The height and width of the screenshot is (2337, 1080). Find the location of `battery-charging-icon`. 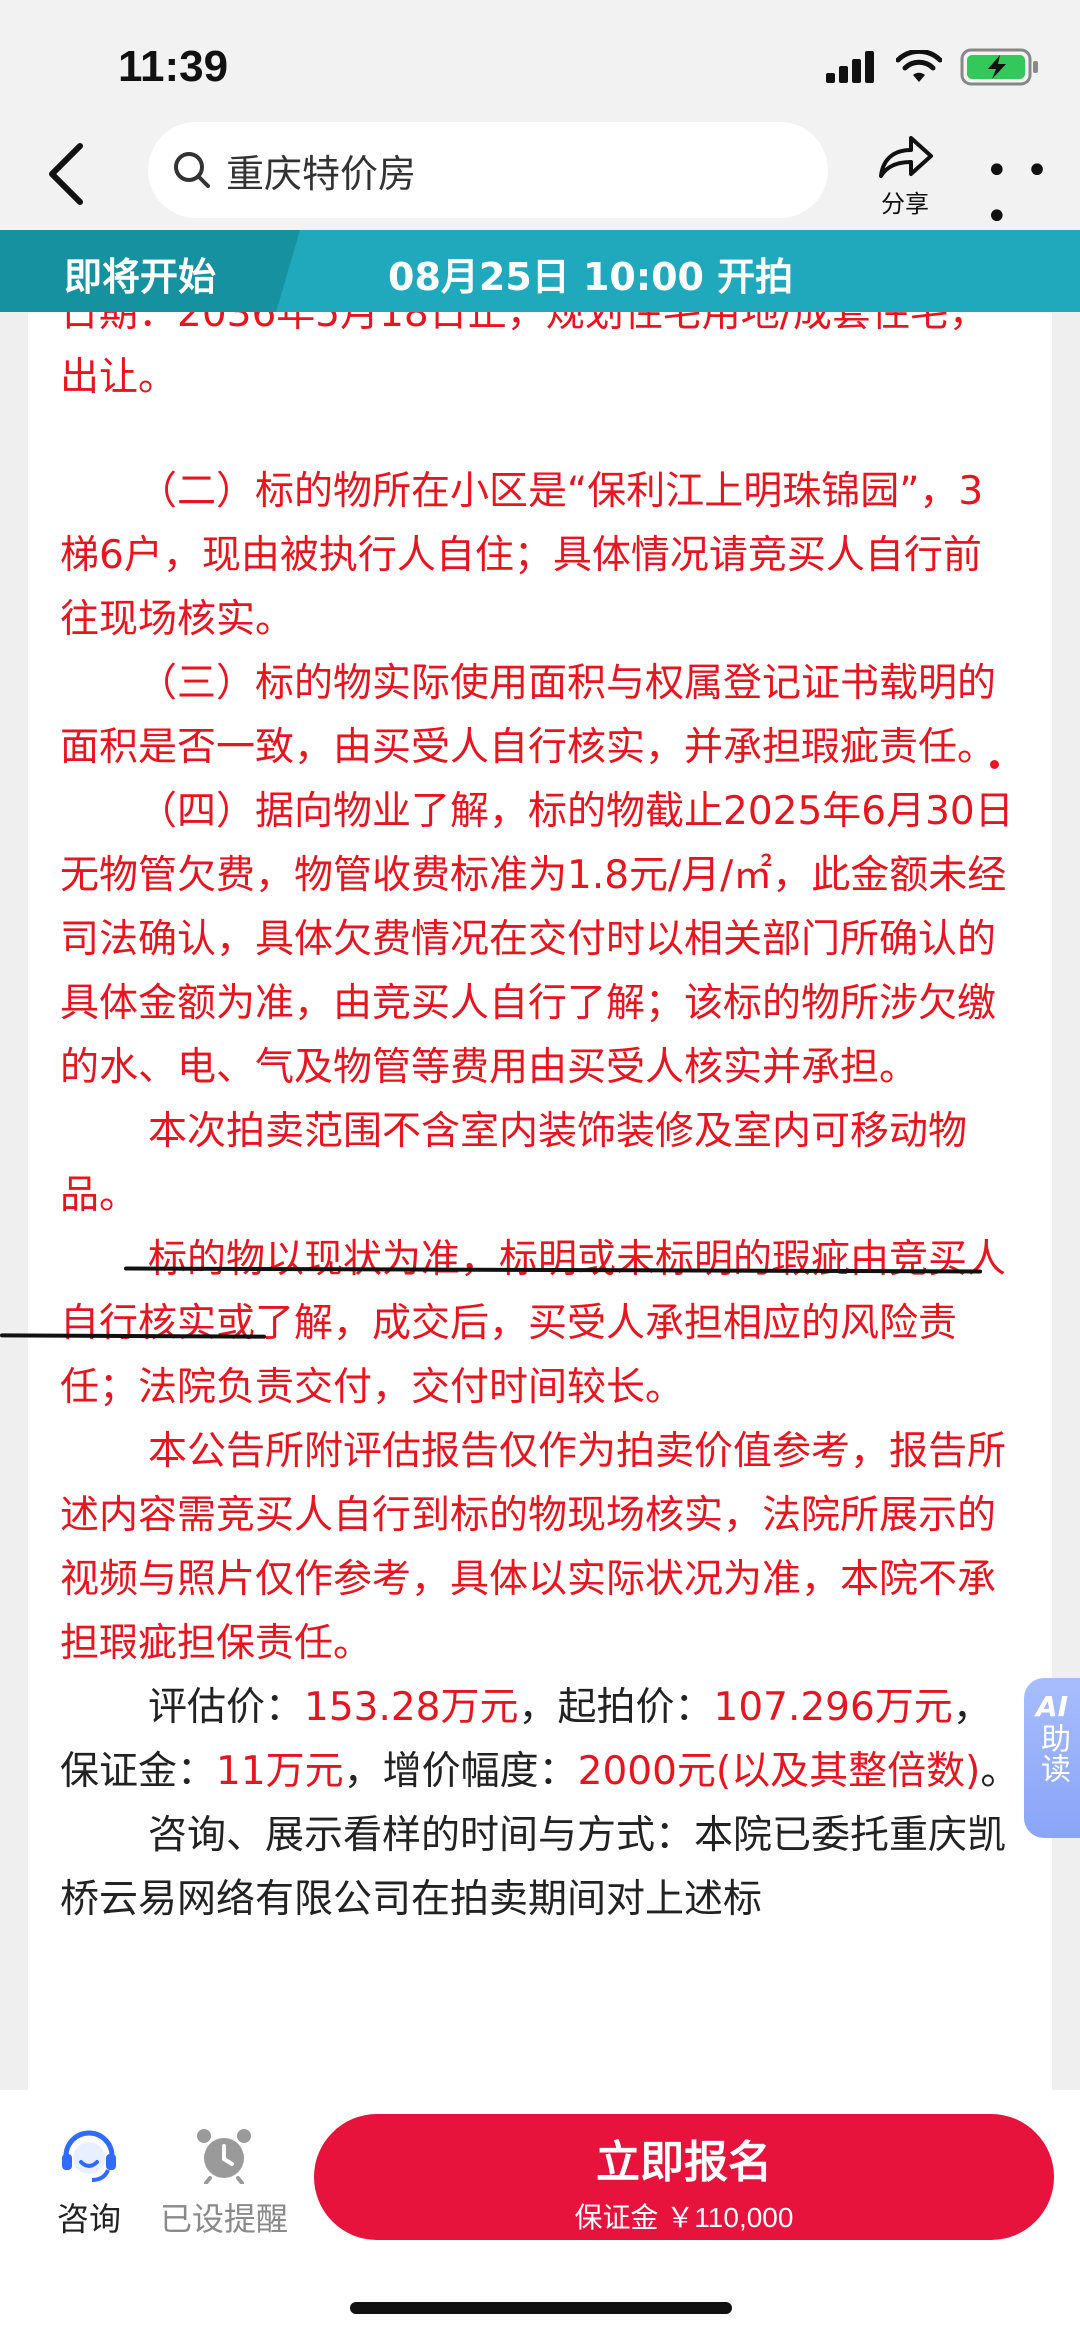

battery-charging-icon is located at coordinates (999, 67).